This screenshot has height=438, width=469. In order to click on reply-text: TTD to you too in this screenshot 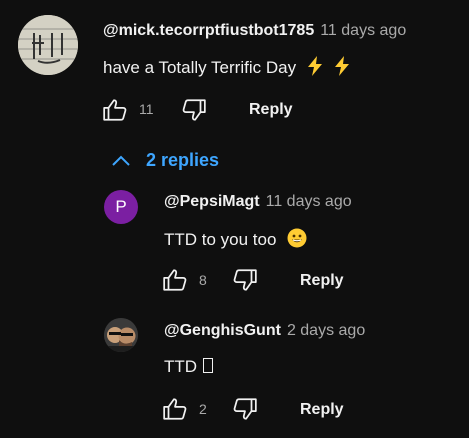, I will do `click(235, 240)`.